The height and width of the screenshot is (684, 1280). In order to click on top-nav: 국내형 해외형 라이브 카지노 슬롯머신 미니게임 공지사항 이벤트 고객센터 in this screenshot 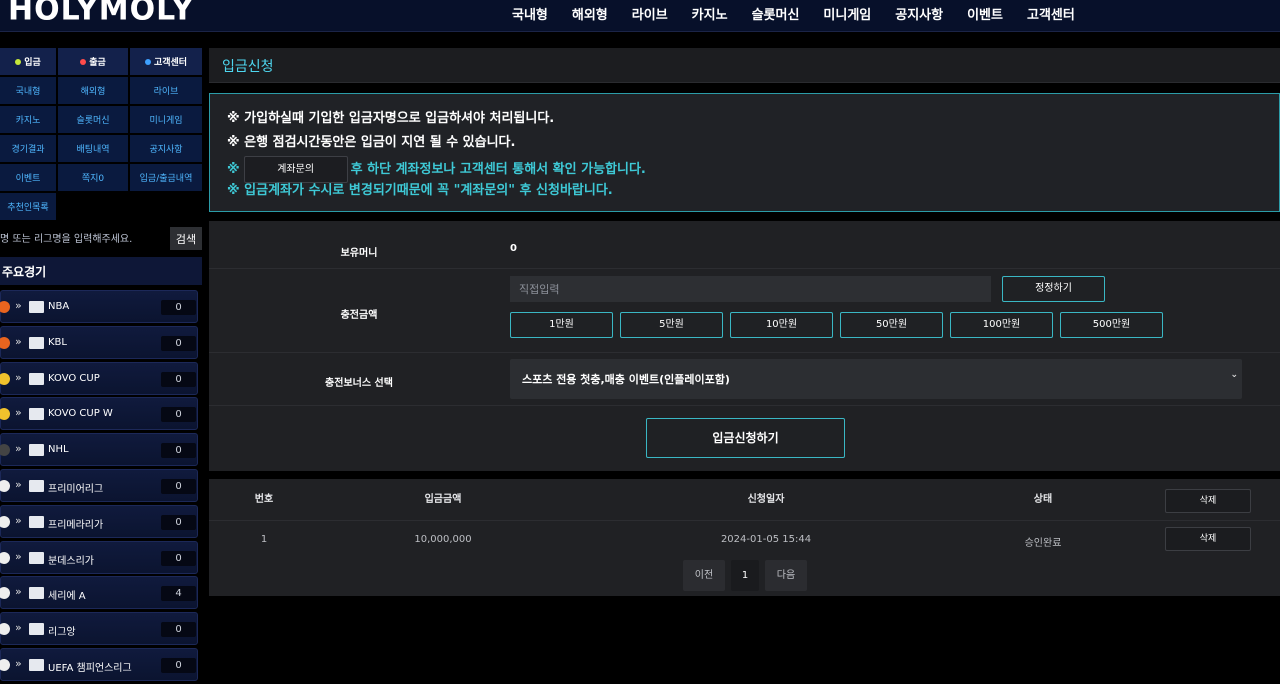, I will do `click(793, 14)`.